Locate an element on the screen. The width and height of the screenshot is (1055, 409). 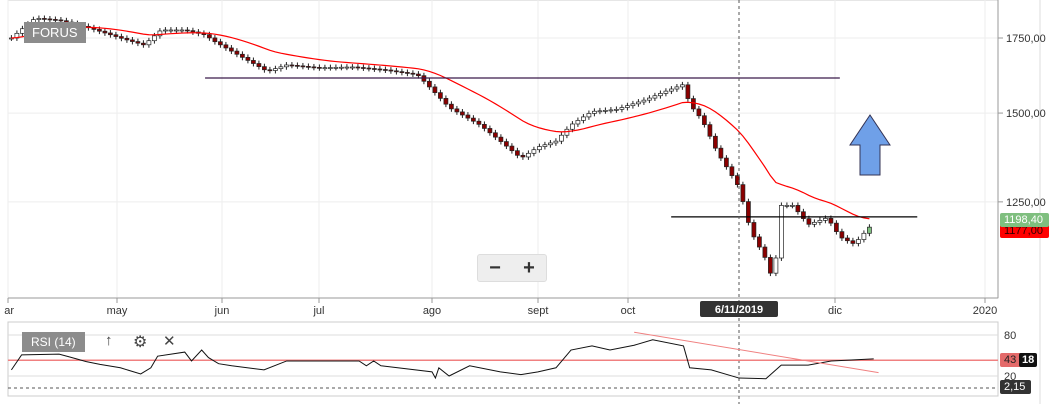
up-arrow-icon is located at coordinates (870, 145).